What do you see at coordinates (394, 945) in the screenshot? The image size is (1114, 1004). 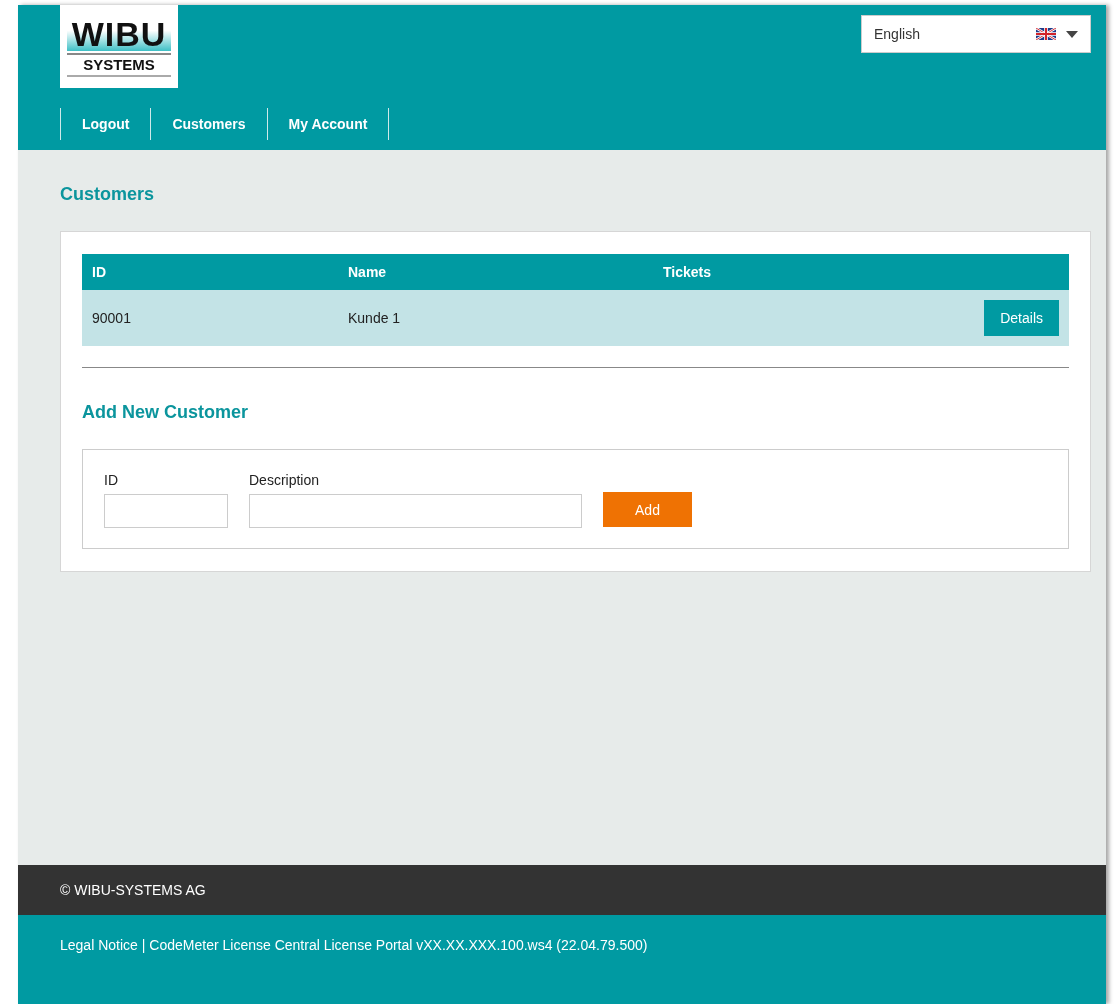 I see `version-text: | CodeMeter License Central License Portal vXX.XX.XXX.100.ws4 (22.04.79.500)` at bounding box center [394, 945].